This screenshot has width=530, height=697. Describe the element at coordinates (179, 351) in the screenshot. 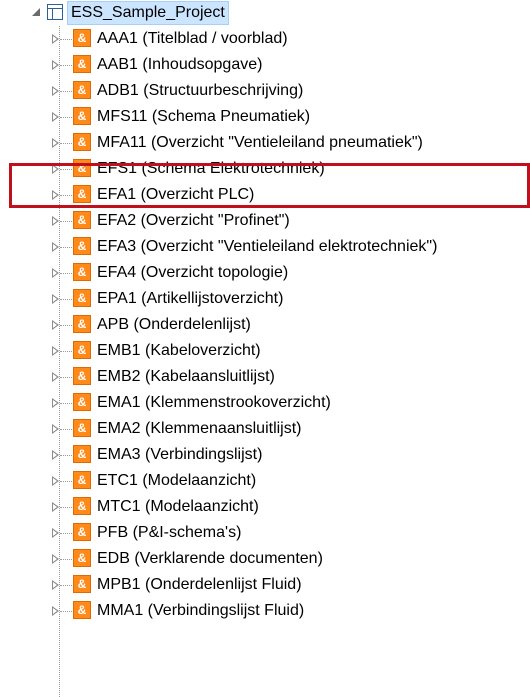

I see `tree-item-label: EMB1 (Kabeloverzicht)` at that location.